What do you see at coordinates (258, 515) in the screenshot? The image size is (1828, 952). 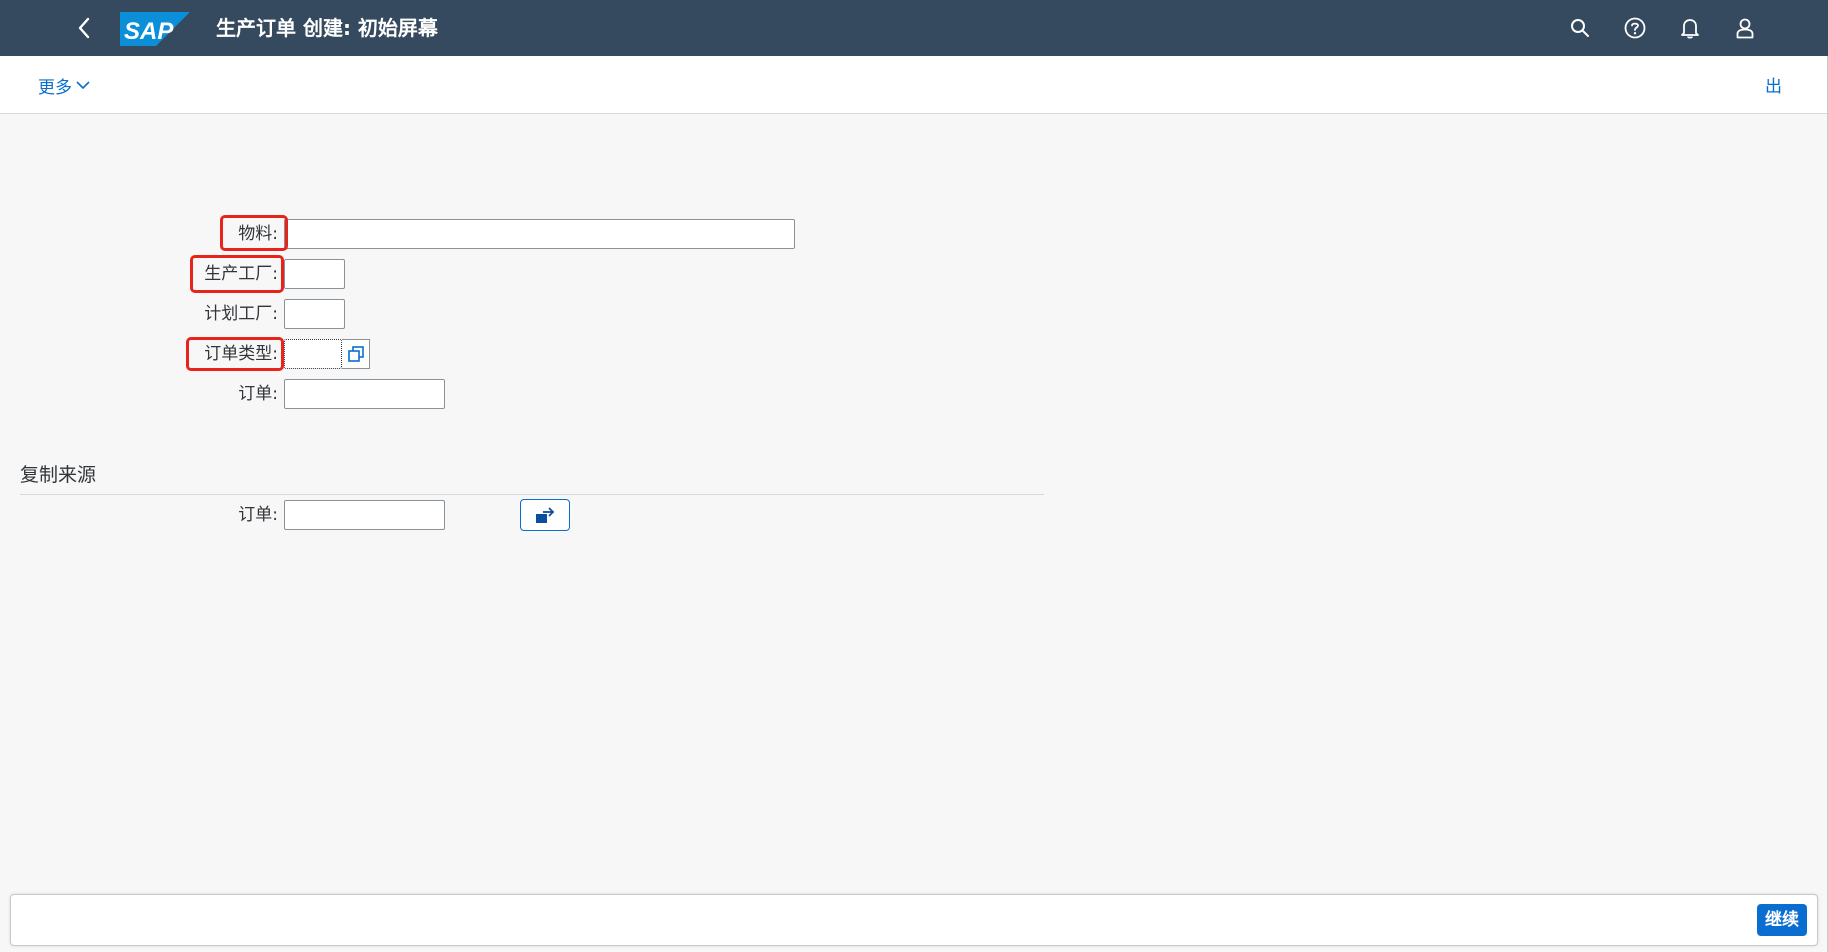 I see `copy-order-label: 订单:` at bounding box center [258, 515].